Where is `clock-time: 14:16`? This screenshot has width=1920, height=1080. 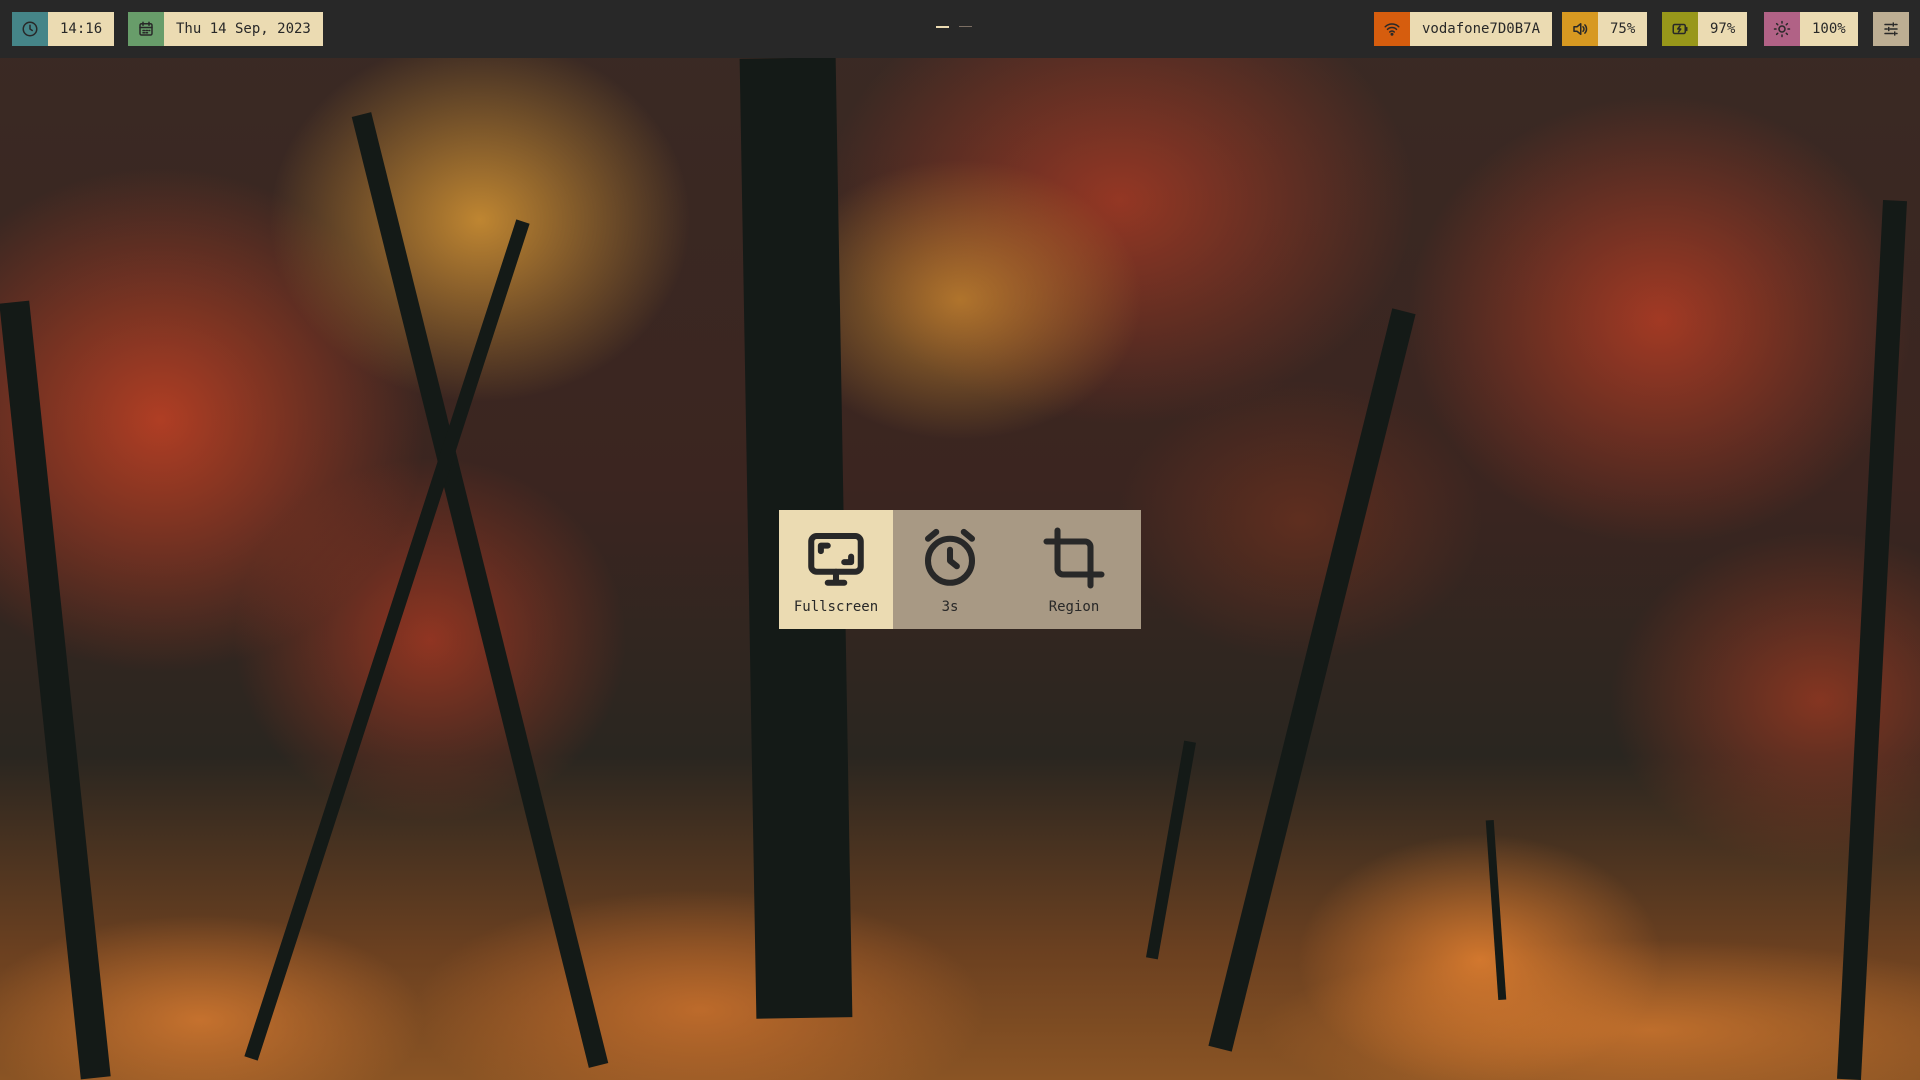 clock-time: 14:16 is located at coordinates (81, 29).